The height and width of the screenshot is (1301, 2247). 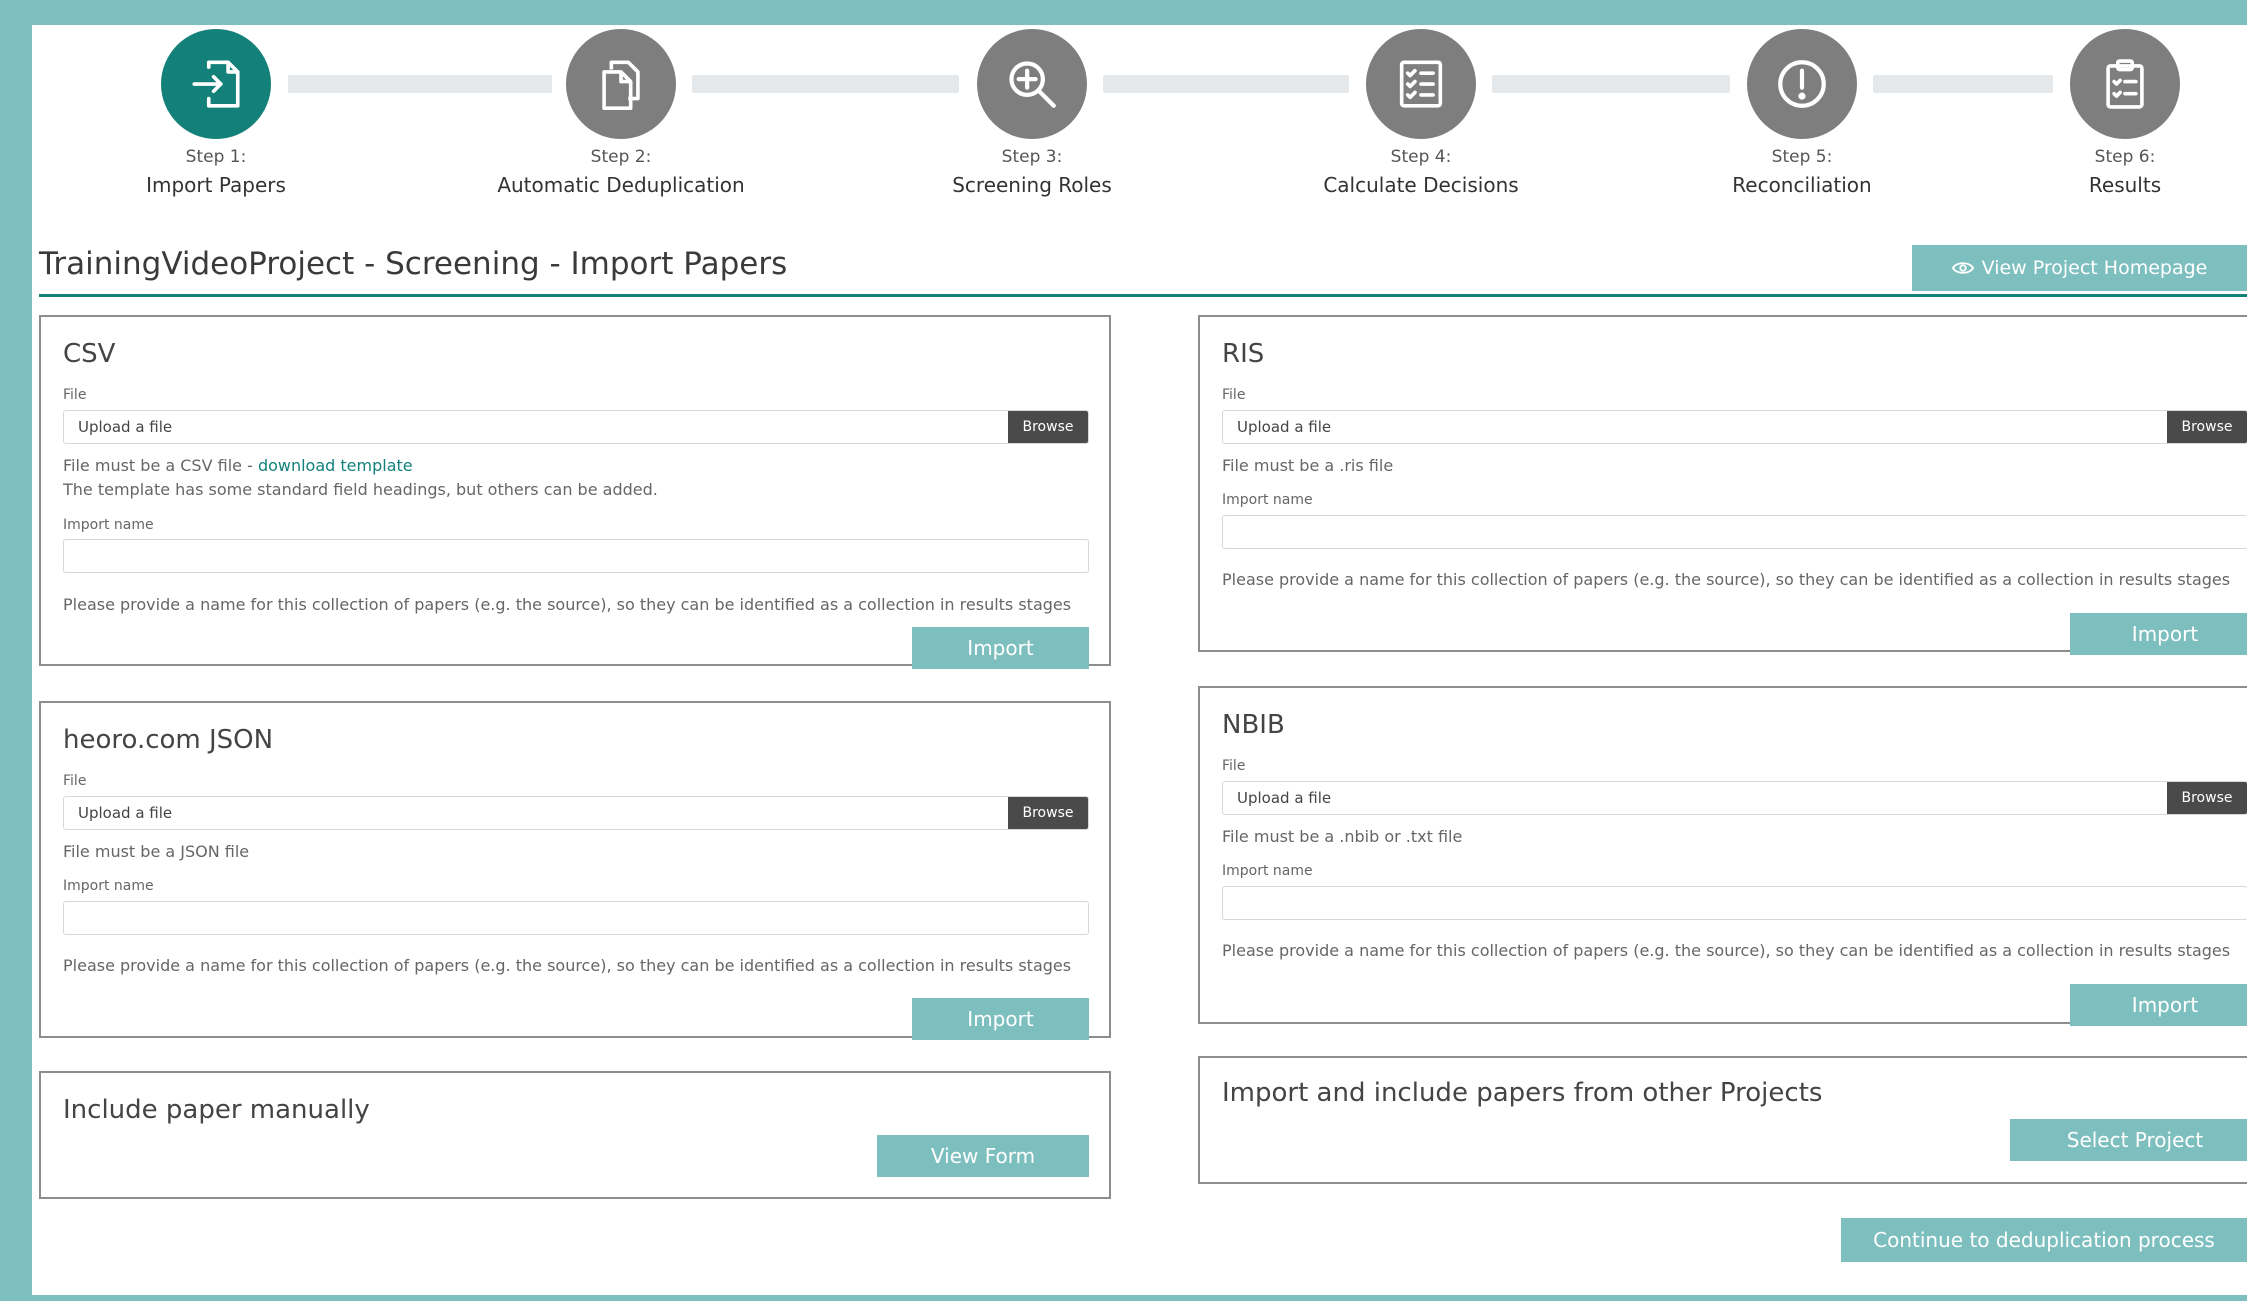 What do you see at coordinates (168, 740) in the screenshot?
I see `card-title: heoro.com JSON` at bounding box center [168, 740].